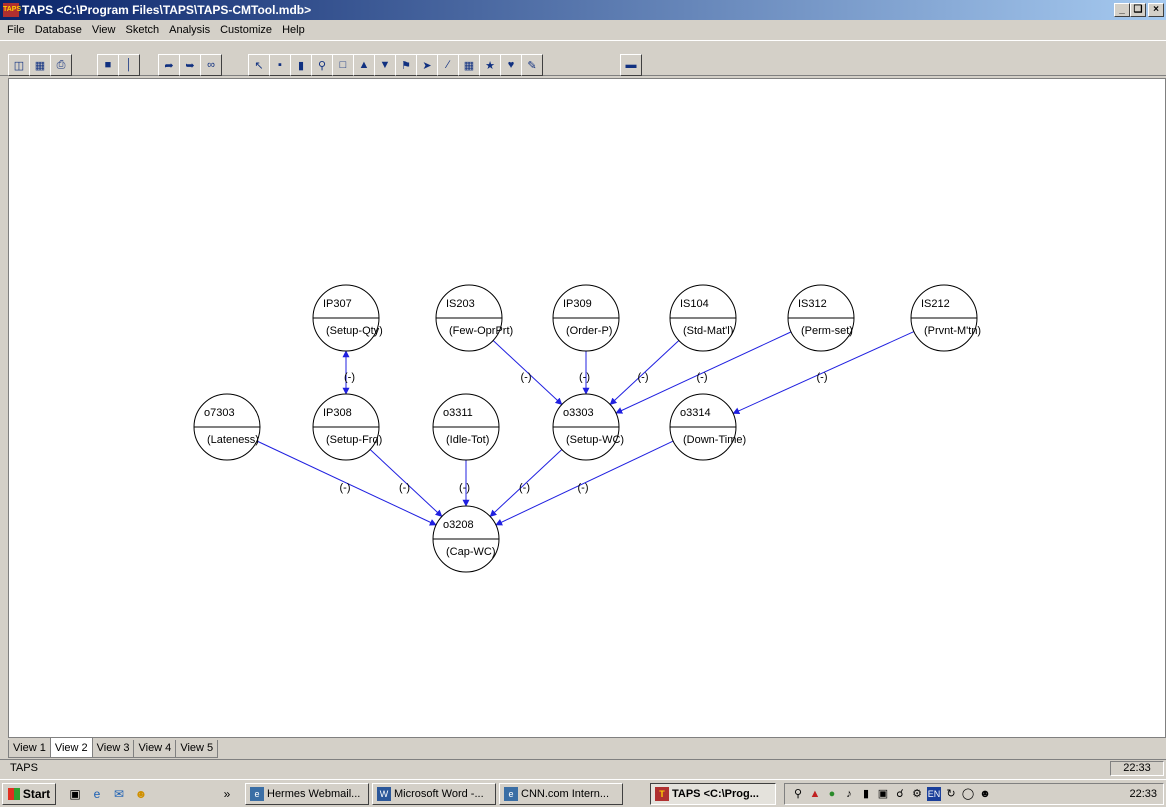 The width and height of the screenshot is (1166, 807). What do you see at coordinates (466, 427) in the screenshot?
I see `node-o3311: o3311 (Idle-Tot)` at bounding box center [466, 427].